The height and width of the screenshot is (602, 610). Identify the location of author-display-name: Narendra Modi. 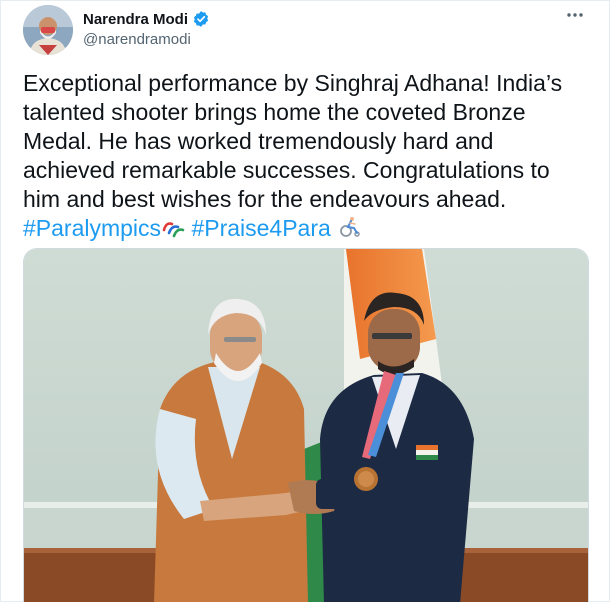
(135, 19).